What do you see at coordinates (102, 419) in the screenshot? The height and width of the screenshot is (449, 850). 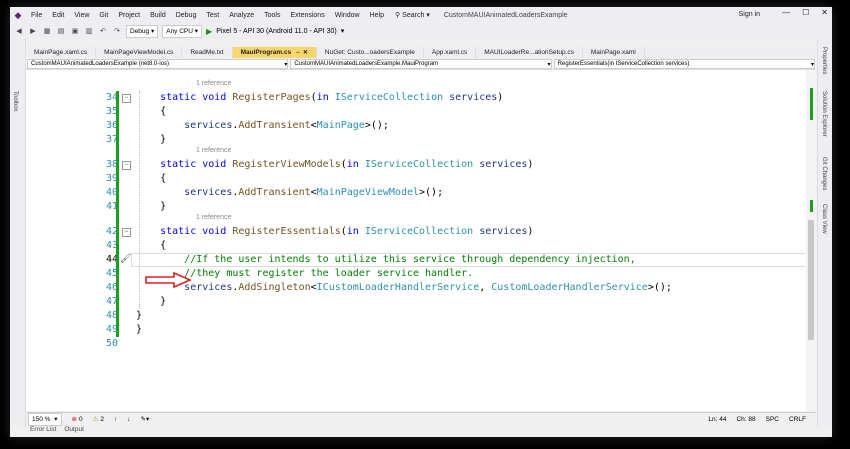 I see `warning-count-value: 2` at bounding box center [102, 419].